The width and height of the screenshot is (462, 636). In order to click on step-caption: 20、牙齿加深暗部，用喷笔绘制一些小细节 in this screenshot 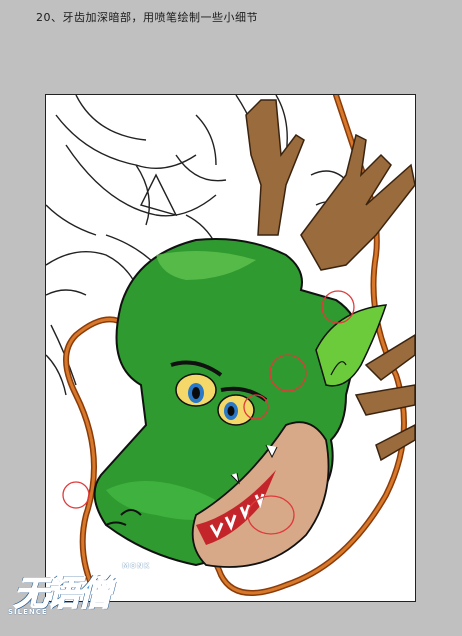, I will do `click(147, 17)`.